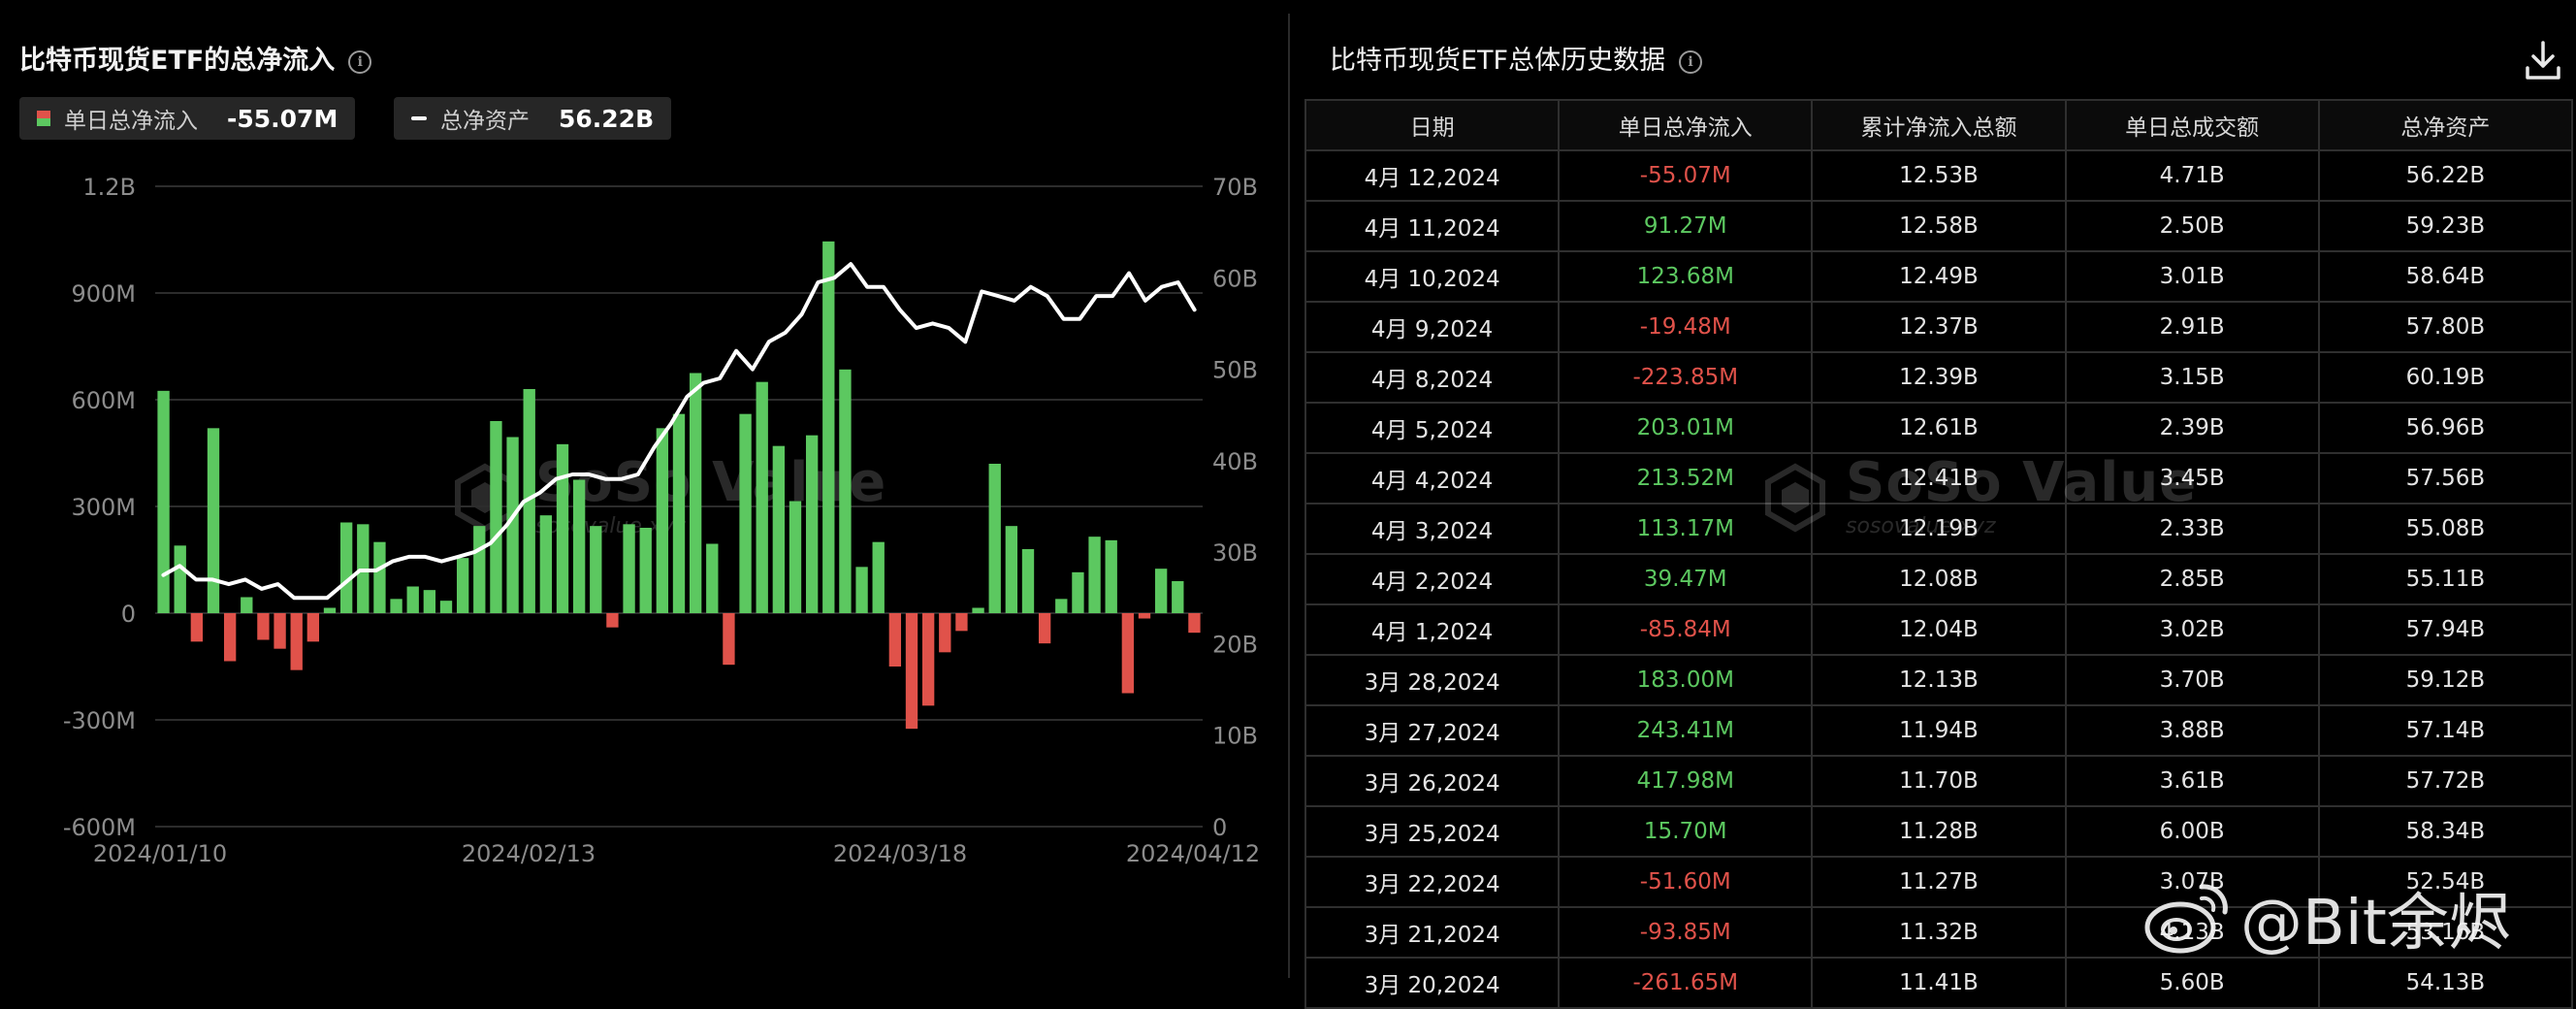 The height and width of the screenshot is (1009, 2576). What do you see at coordinates (1686, 579) in the screenshot?
I see `cell-daily-inflow: 39.47M` at bounding box center [1686, 579].